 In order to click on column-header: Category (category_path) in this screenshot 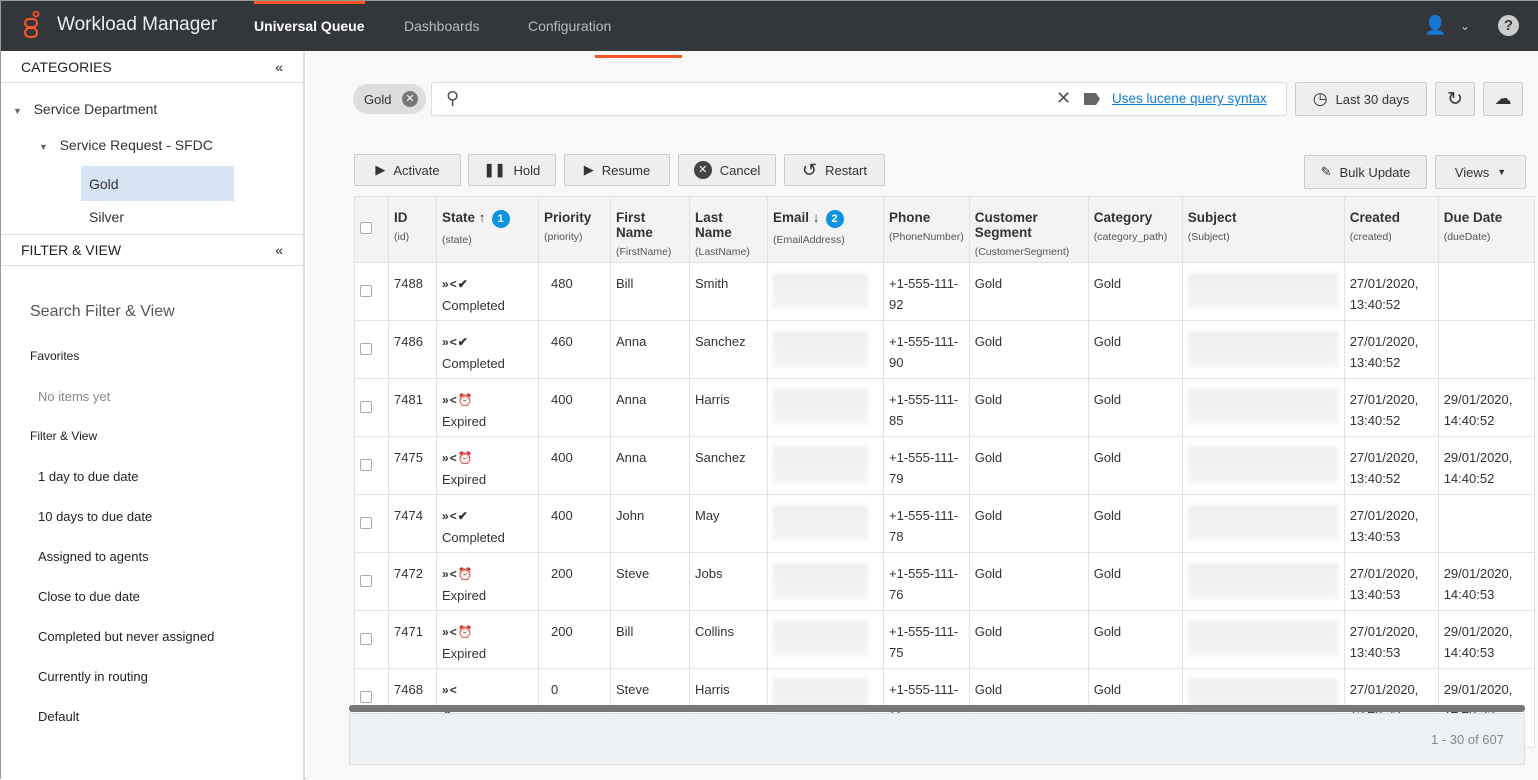, I will do `click(1135, 229)`.